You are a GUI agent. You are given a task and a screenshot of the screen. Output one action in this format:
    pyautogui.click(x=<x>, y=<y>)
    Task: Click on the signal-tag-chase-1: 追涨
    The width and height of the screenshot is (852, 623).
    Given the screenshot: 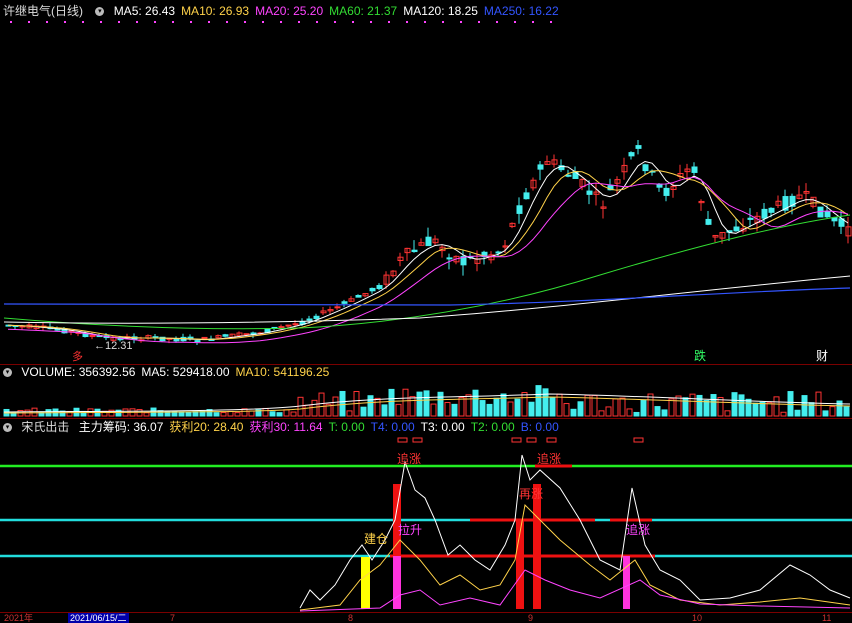 What is the action you would take?
    pyautogui.click(x=409, y=459)
    